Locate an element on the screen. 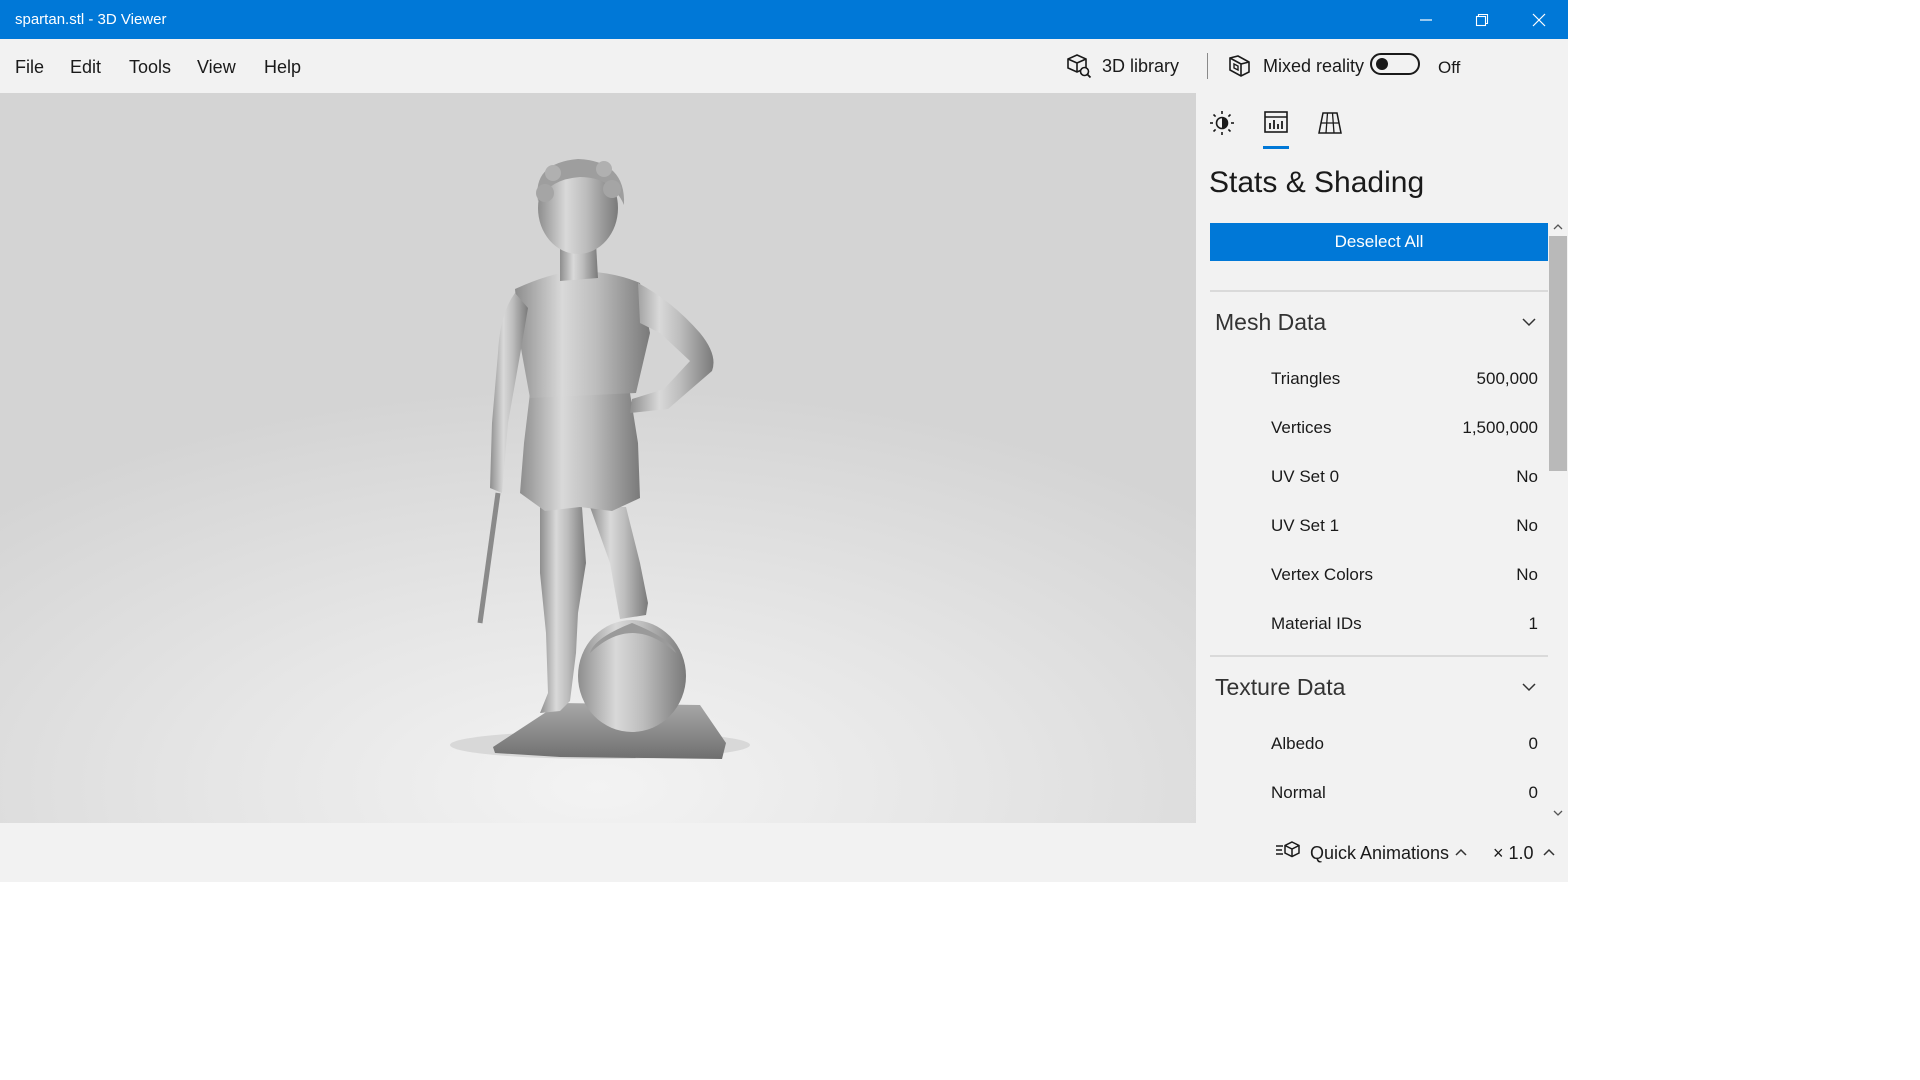 This screenshot has height=1080, width=1920. deselect-all-label: Deselect All is located at coordinates (1379, 241).